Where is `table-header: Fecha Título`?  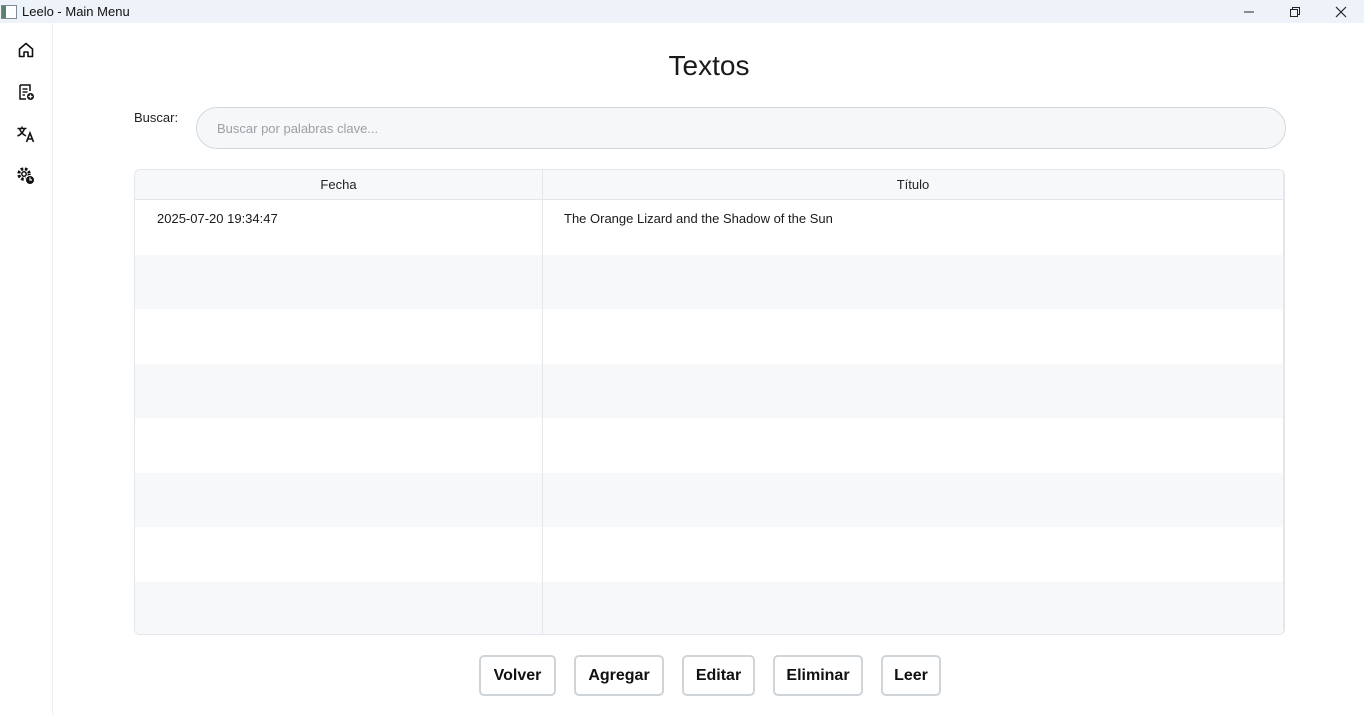
table-header: Fecha Título is located at coordinates (709, 185).